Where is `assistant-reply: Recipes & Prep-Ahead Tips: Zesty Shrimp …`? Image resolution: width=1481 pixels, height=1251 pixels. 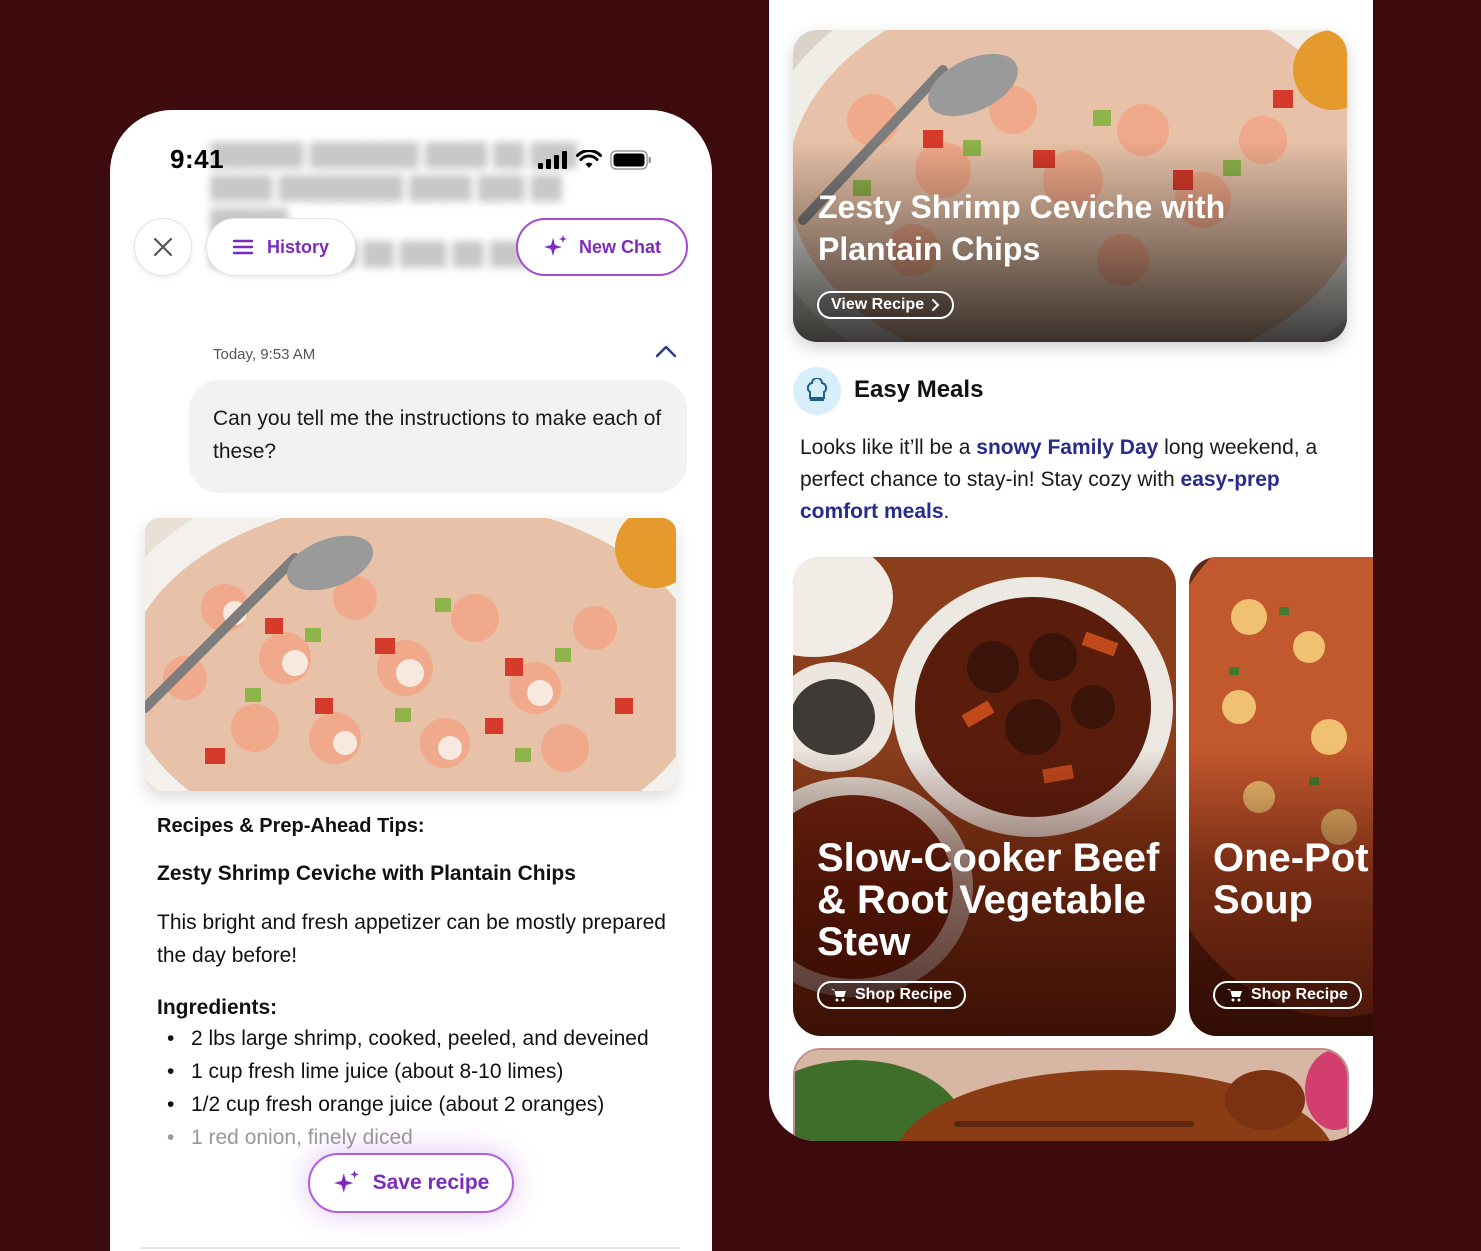
assistant-reply: Recipes & Prep-Ahead Tips: Zesty Shrimp … is located at coordinates (417, 984).